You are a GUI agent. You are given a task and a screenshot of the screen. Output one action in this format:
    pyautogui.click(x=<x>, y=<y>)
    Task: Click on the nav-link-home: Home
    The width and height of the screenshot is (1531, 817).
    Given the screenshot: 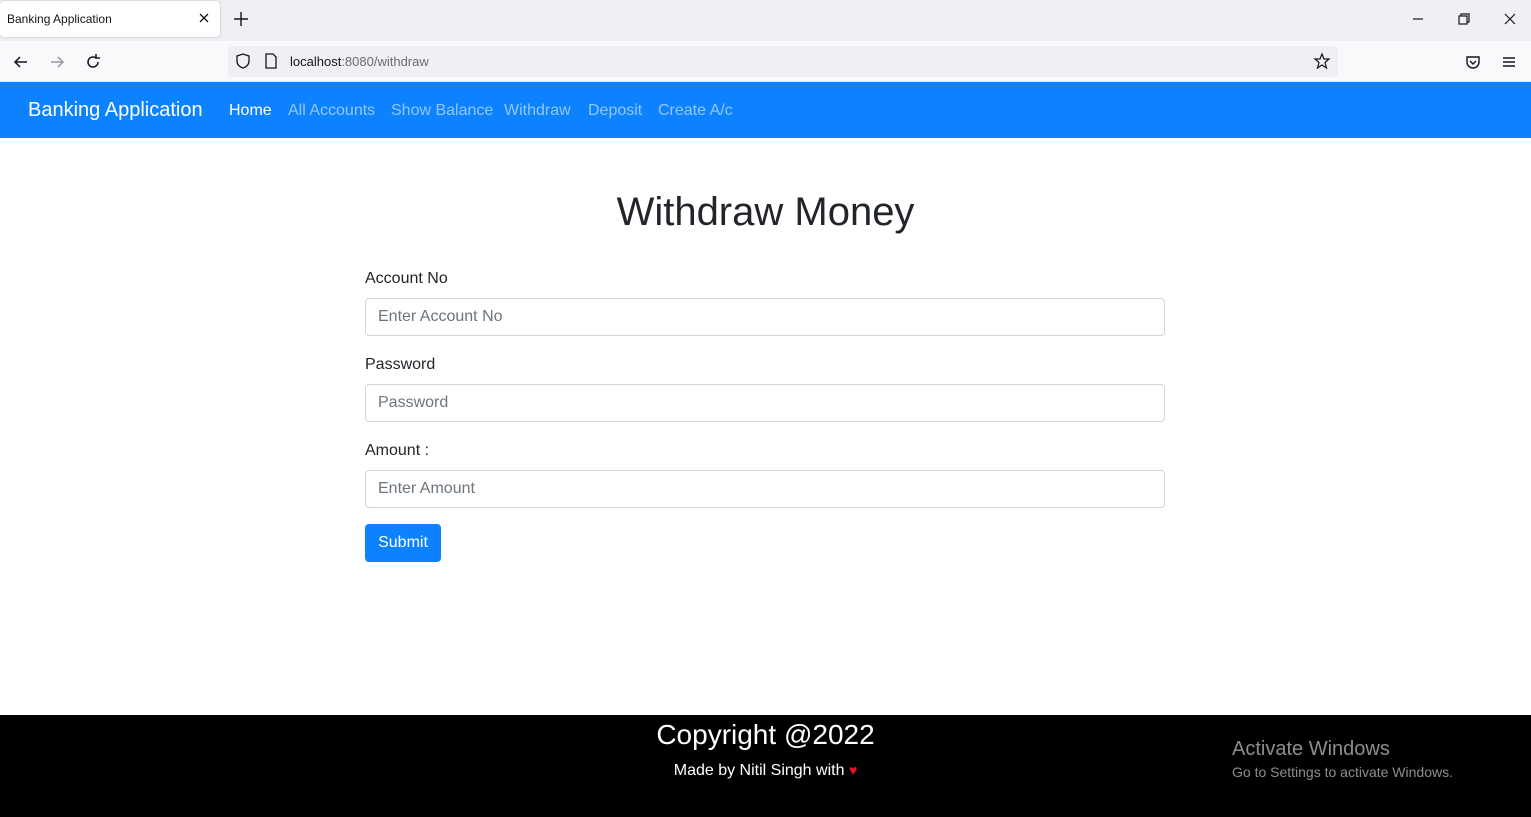 What is the action you would take?
    pyautogui.click(x=250, y=111)
    